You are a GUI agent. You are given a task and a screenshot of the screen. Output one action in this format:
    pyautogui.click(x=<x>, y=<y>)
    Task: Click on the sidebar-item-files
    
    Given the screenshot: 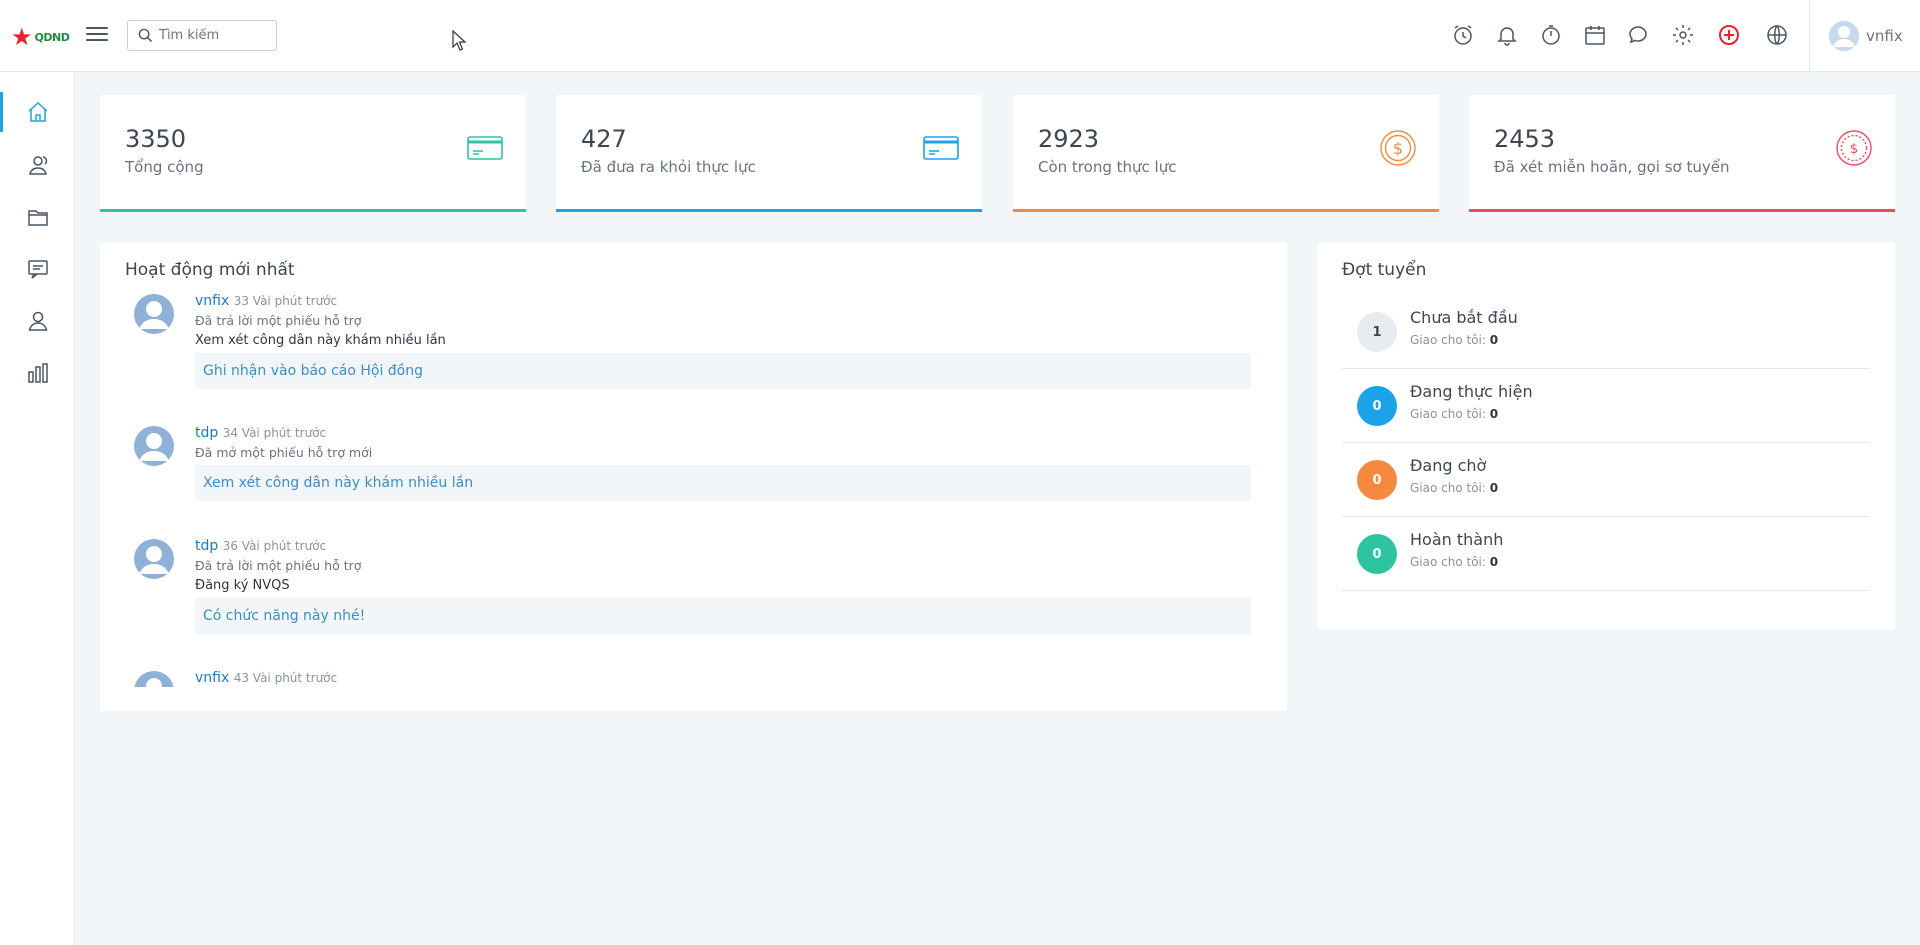 What is the action you would take?
    pyautogui.click(x=37, y=217)
    